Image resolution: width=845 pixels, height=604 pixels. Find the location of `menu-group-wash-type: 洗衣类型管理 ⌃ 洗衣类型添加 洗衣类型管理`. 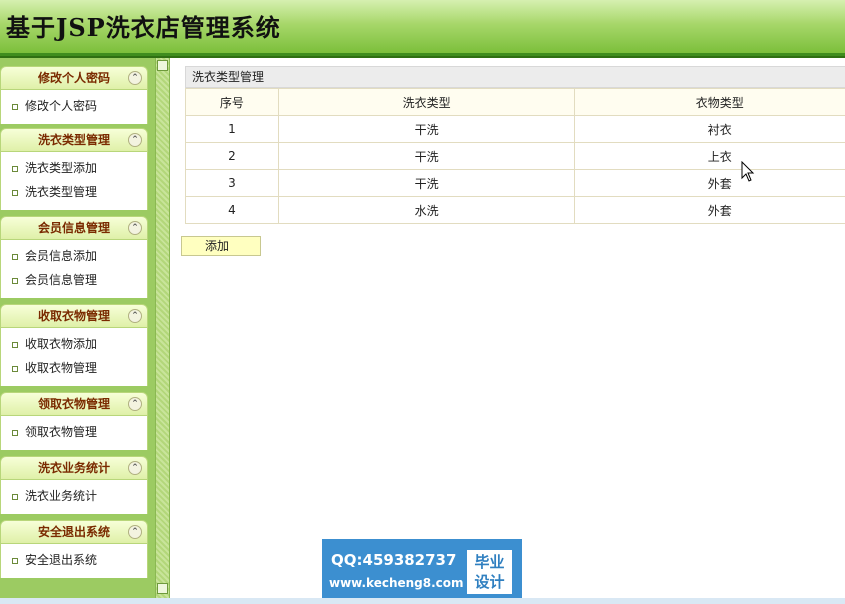

menu-group-wash-type: 洗衣类型管理 ⌃ 洗衣类型添加 洗衣类型管理 is located at coordinates (74, 169).